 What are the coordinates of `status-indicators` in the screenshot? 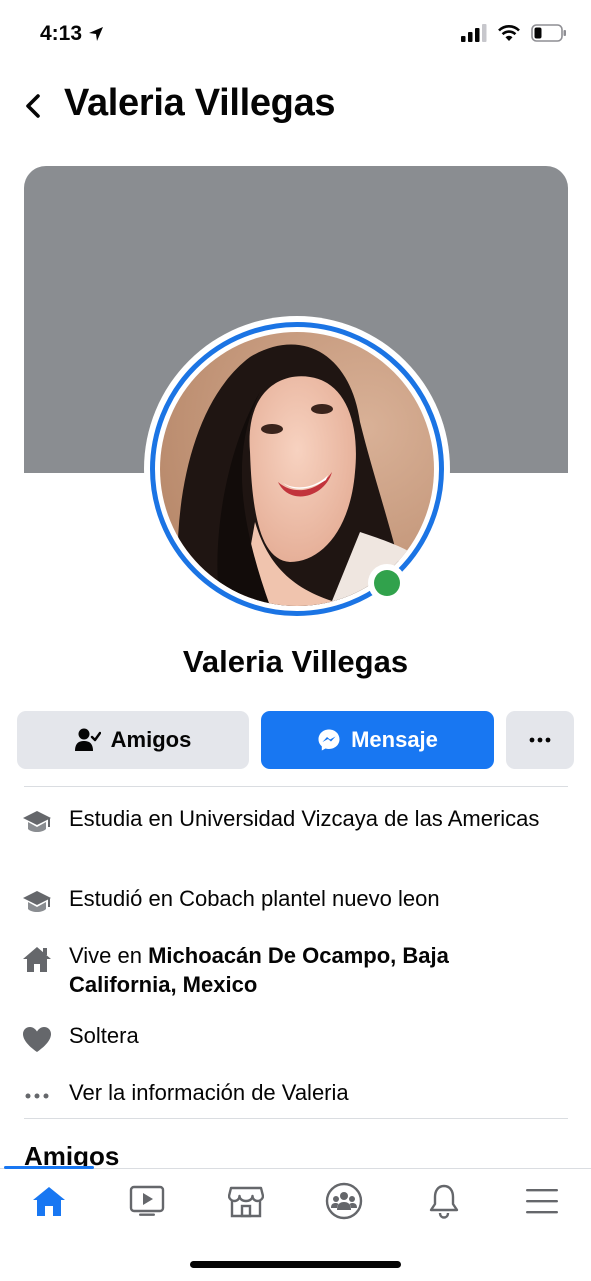 It's located at (514, 33).